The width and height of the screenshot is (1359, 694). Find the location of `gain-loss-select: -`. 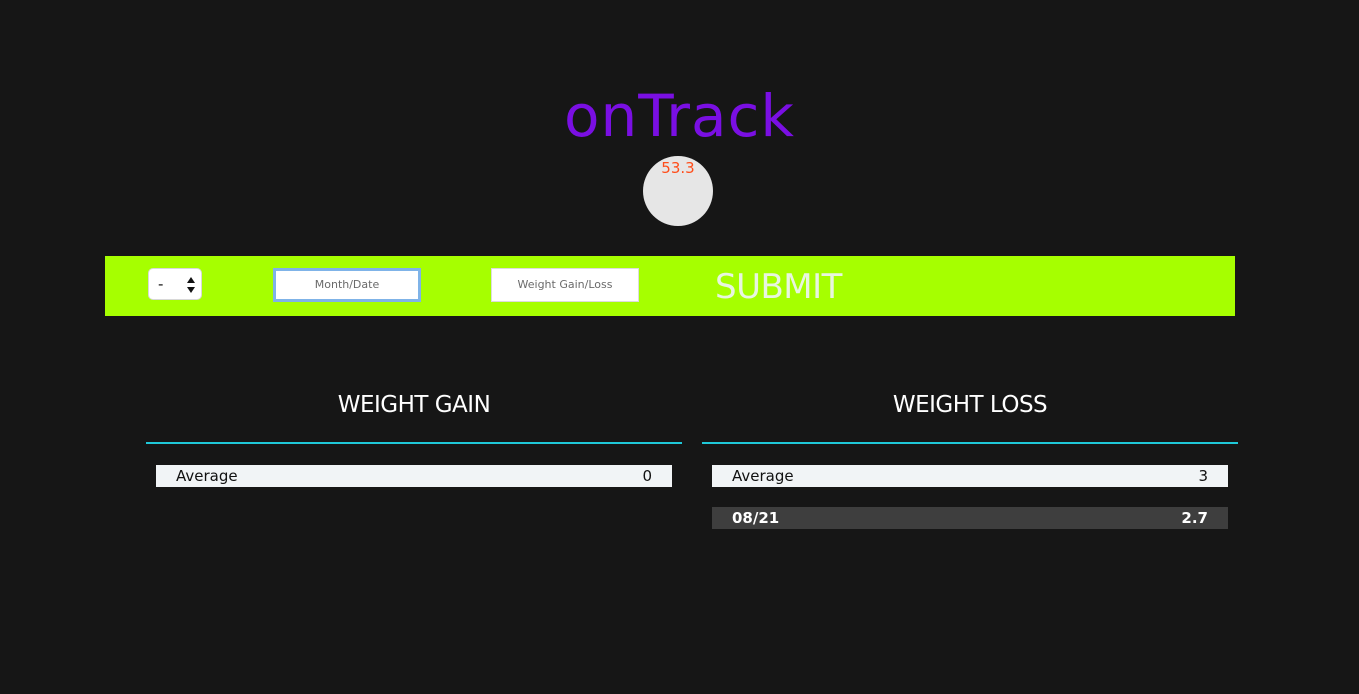

gain-loss-select: - is located at coordinates (175, 284).